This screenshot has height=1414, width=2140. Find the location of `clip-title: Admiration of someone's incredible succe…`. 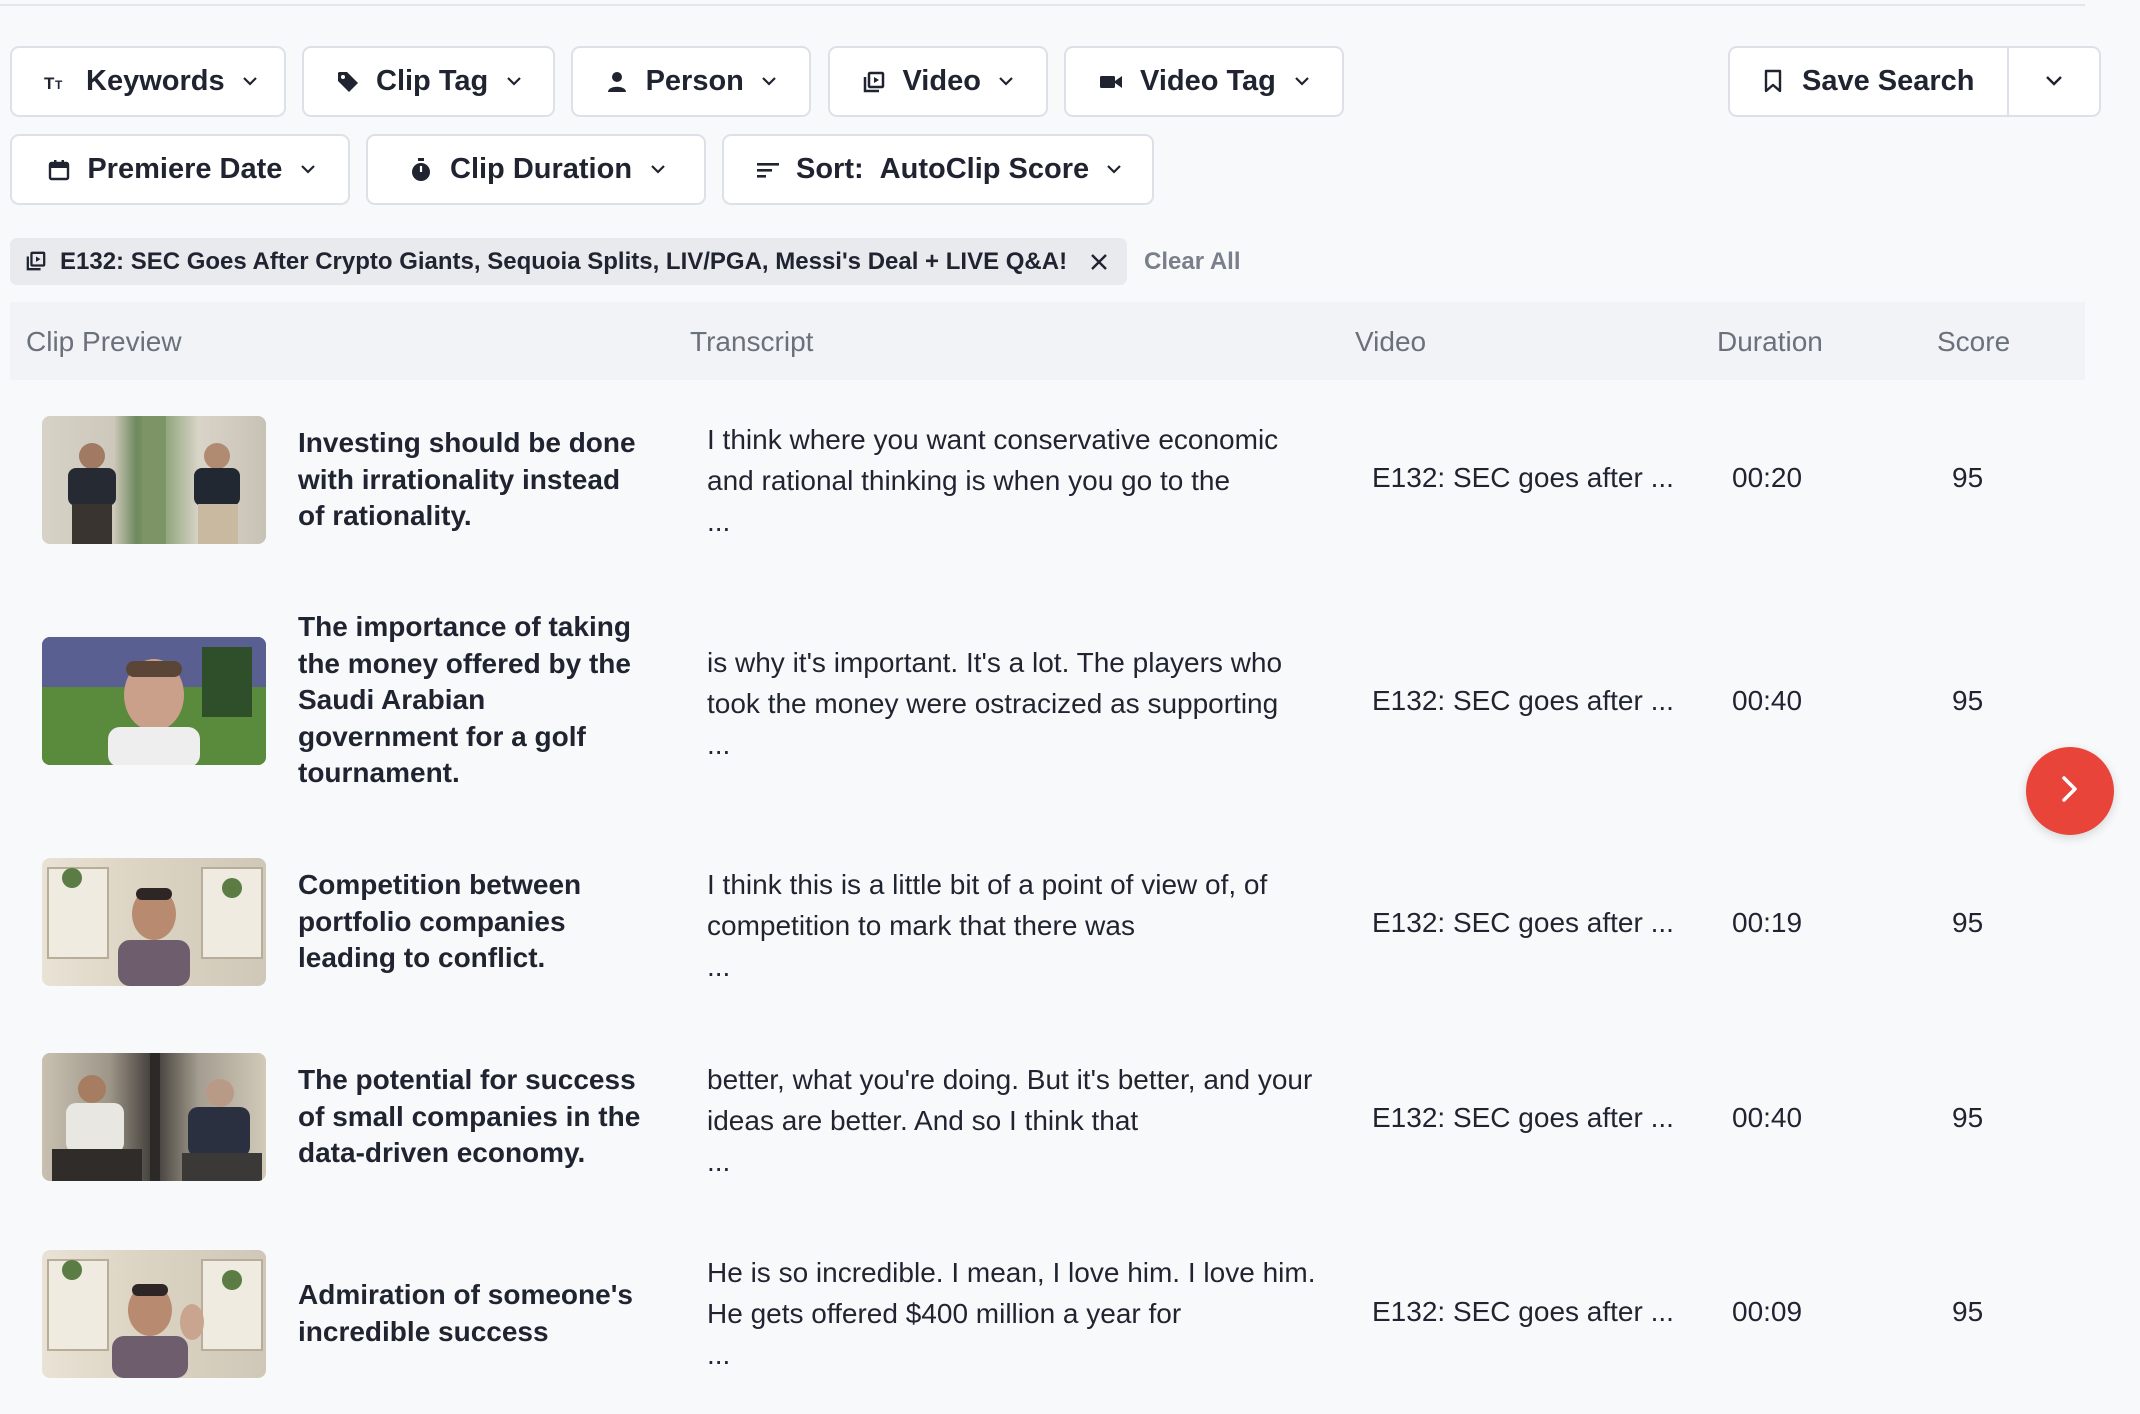

clip-title: Admiration of someone's incredible succe… is located at coordinates (470, 1313).